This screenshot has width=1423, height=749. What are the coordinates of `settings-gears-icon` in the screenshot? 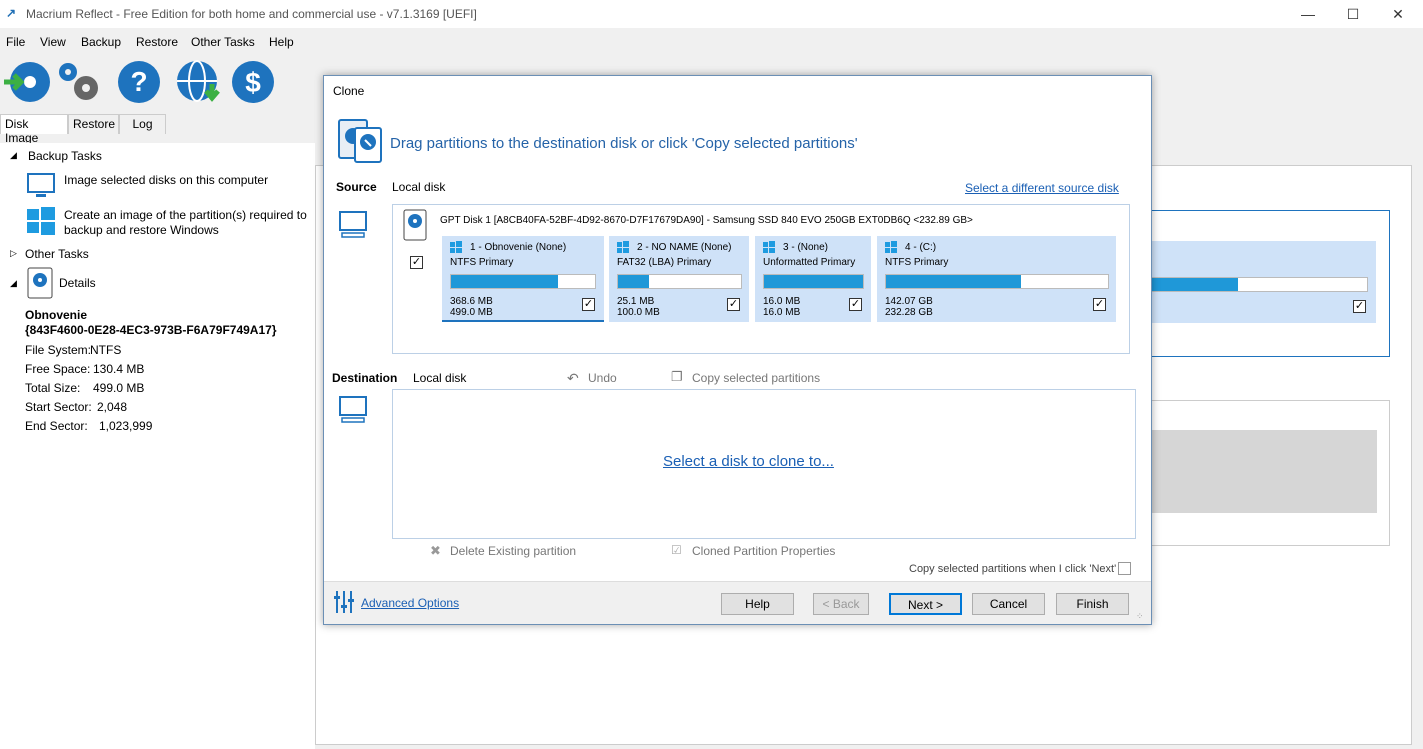 It's located at (78, 82).